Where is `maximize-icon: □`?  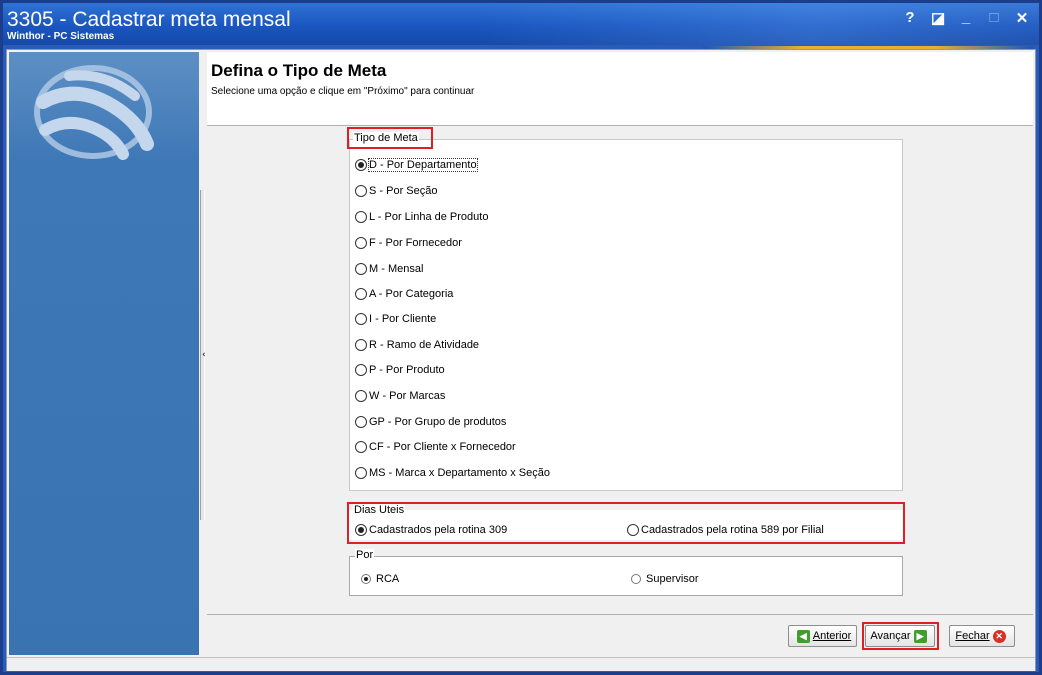
maximize-icon: □ is located at coordinates (994, 18).